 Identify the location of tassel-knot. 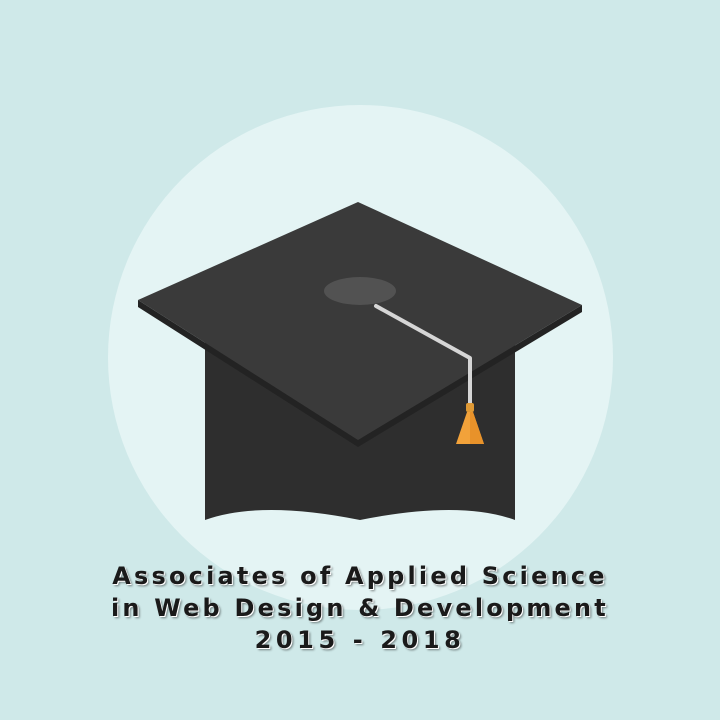
(470, 407).